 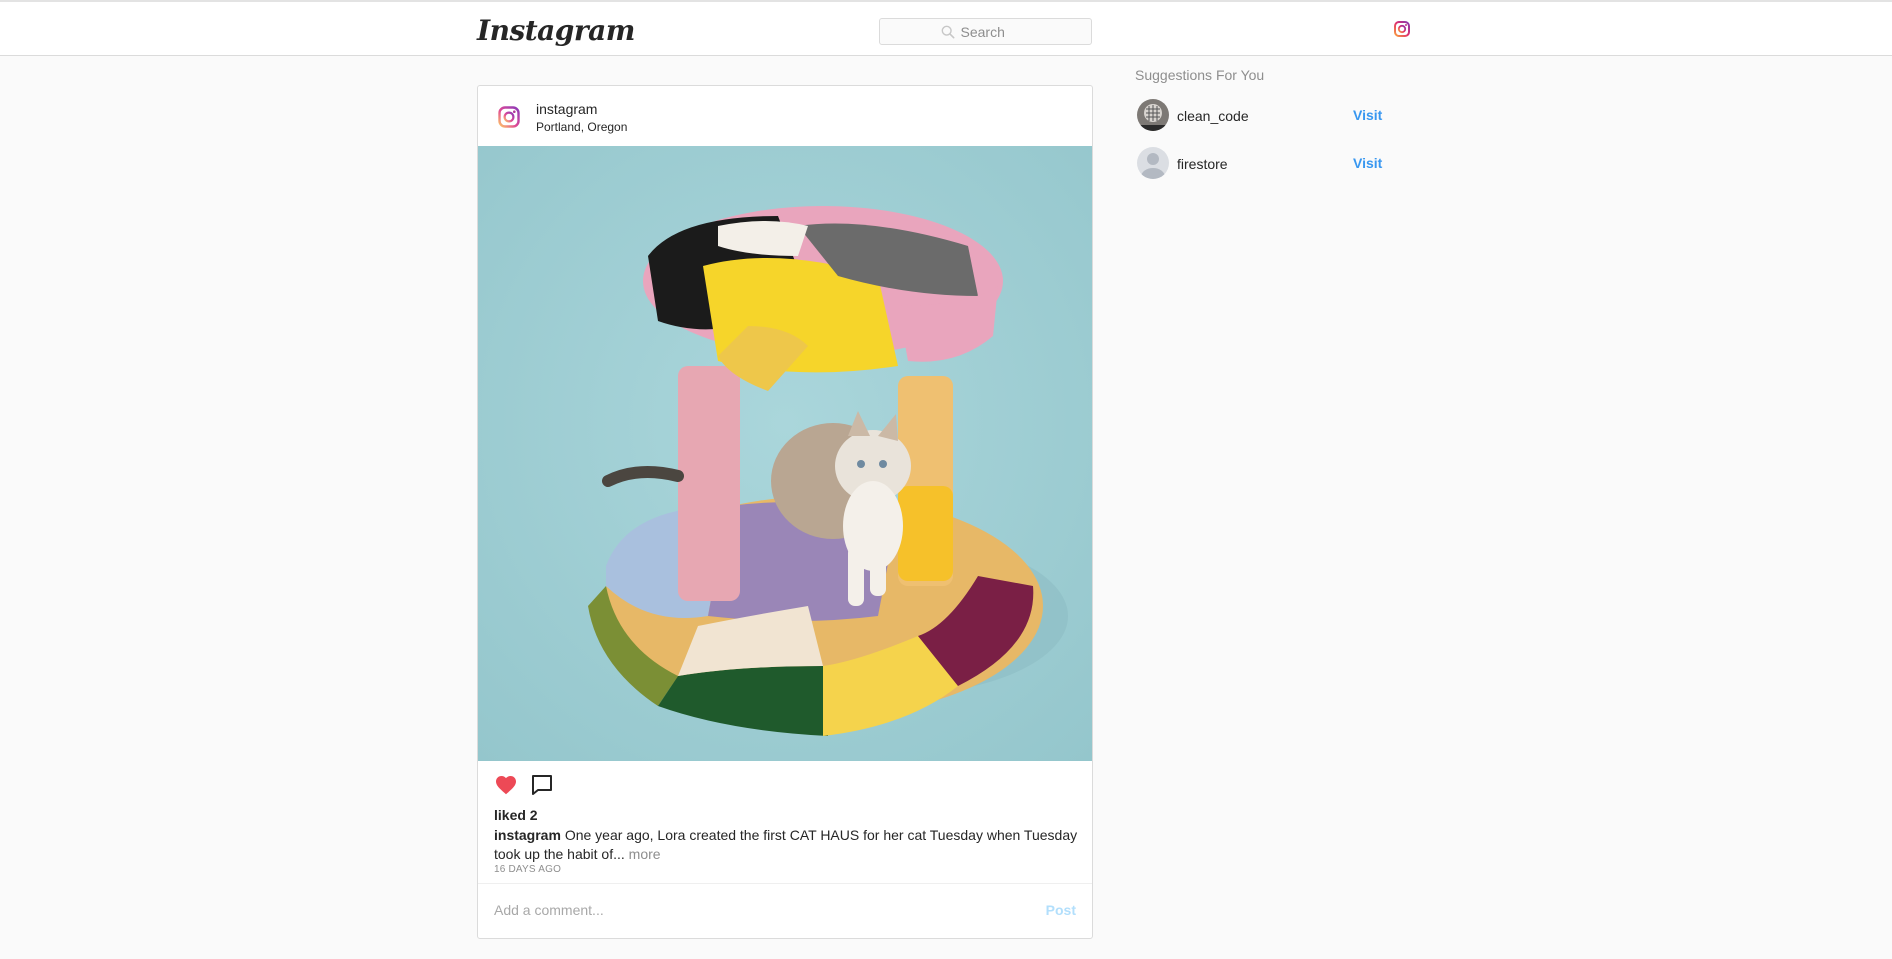 I want to click on heart-icon, so click(x=506, y=785).